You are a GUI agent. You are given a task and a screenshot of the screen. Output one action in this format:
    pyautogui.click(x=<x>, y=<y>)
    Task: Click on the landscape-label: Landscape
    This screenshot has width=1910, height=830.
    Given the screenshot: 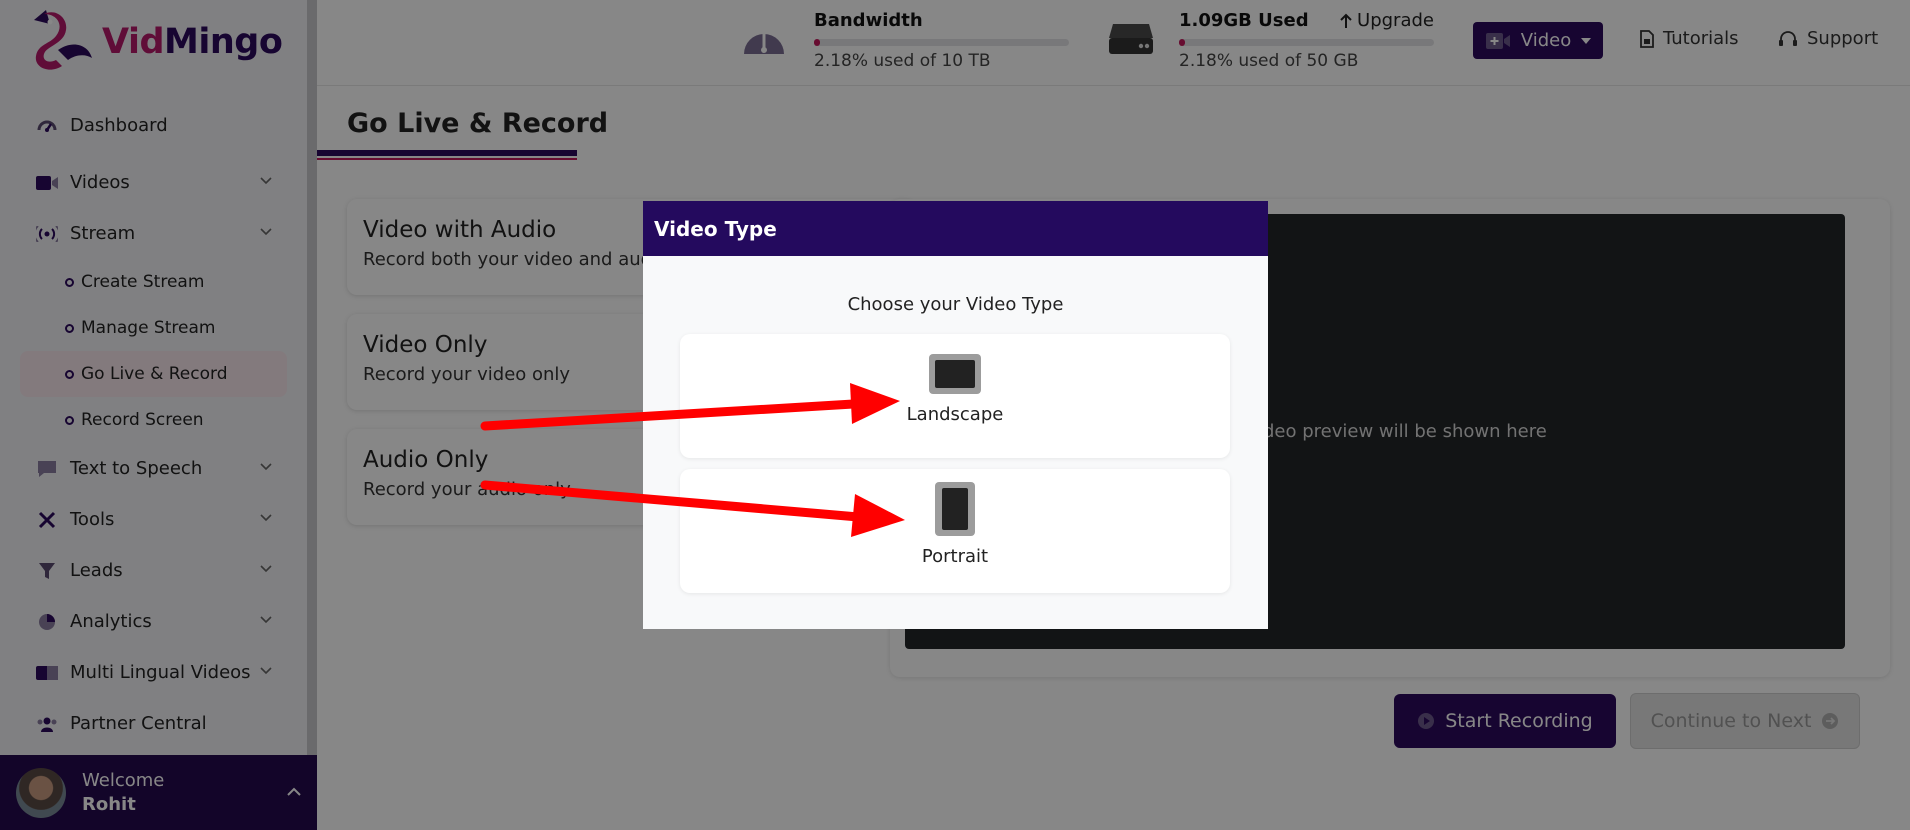 What is the action you would take?
    pyautogui.click(x=955, y=414)
    